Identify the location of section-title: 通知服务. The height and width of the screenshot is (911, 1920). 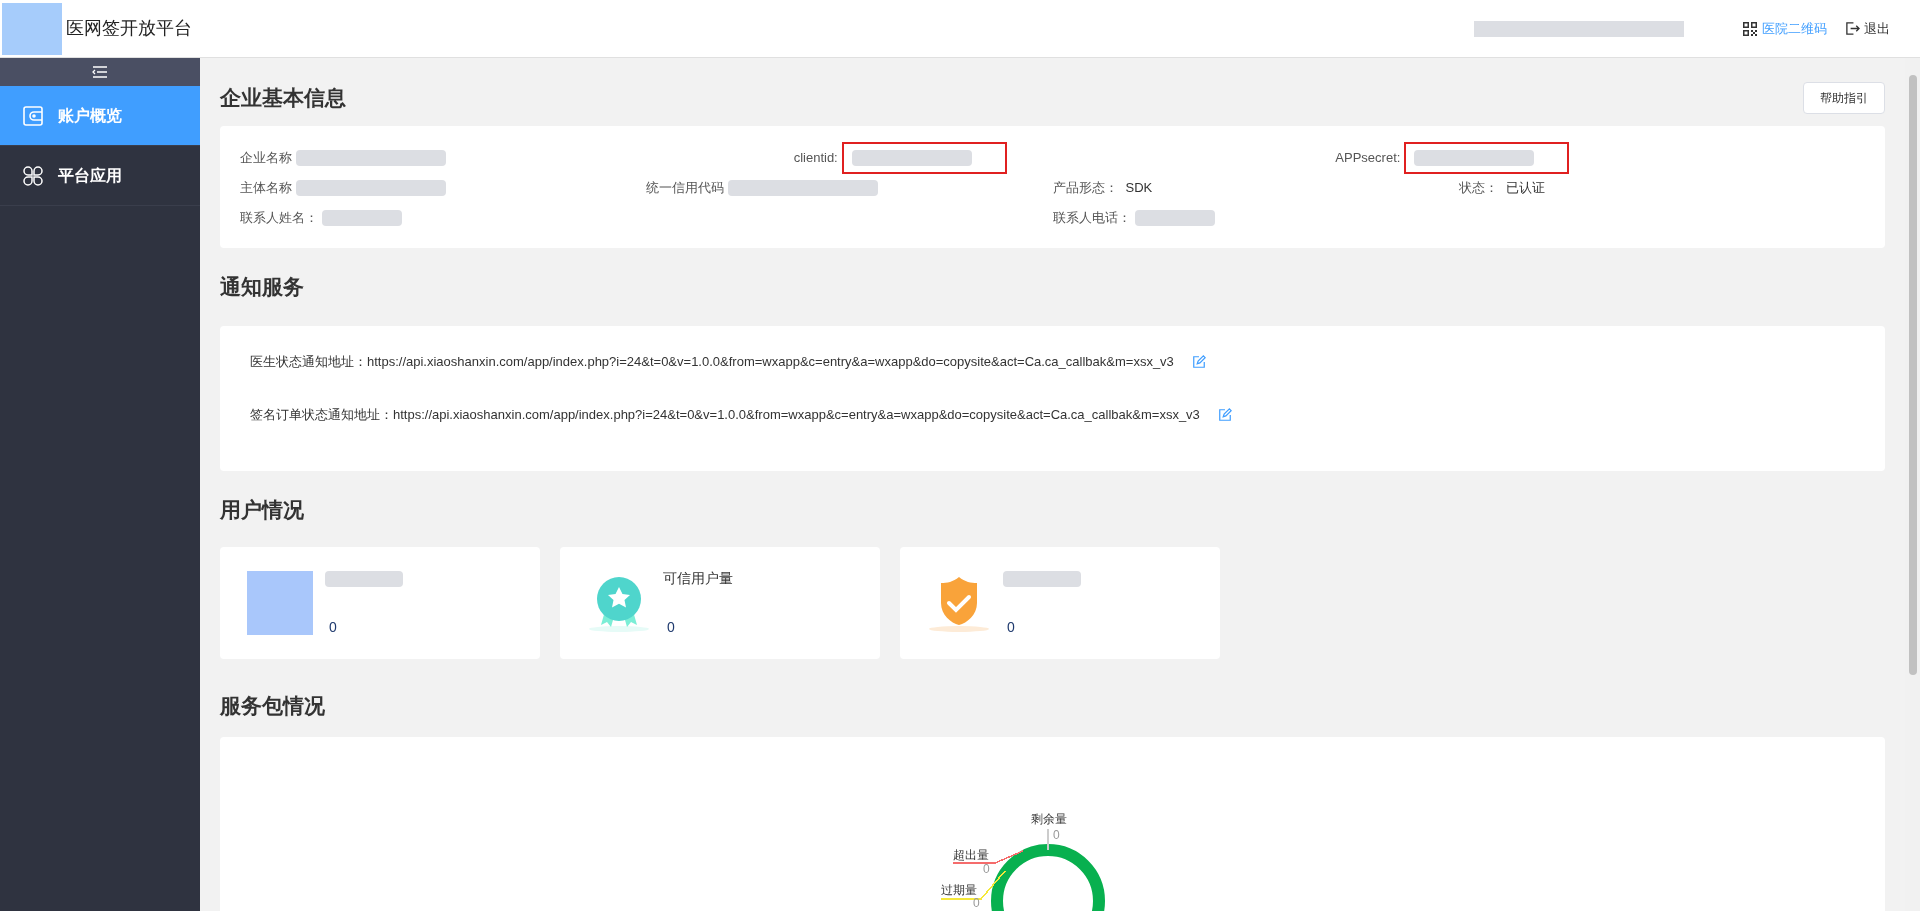
(262, 287).